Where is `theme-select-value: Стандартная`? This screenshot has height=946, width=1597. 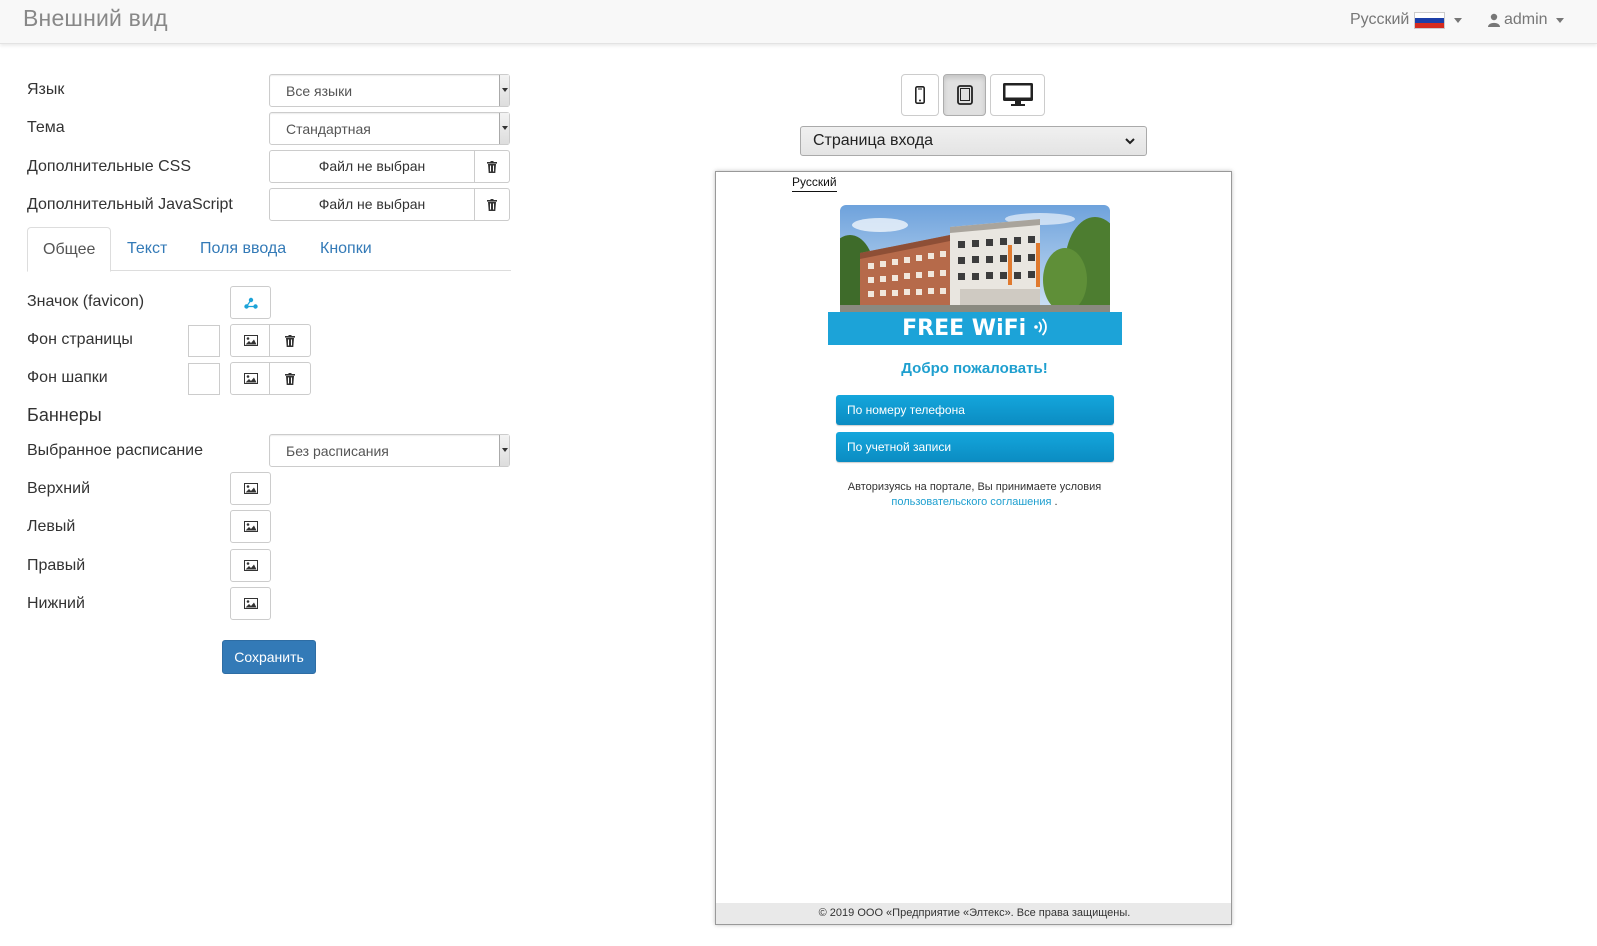 theme-select-value: Стандартная is located at coordinates (328, 129).